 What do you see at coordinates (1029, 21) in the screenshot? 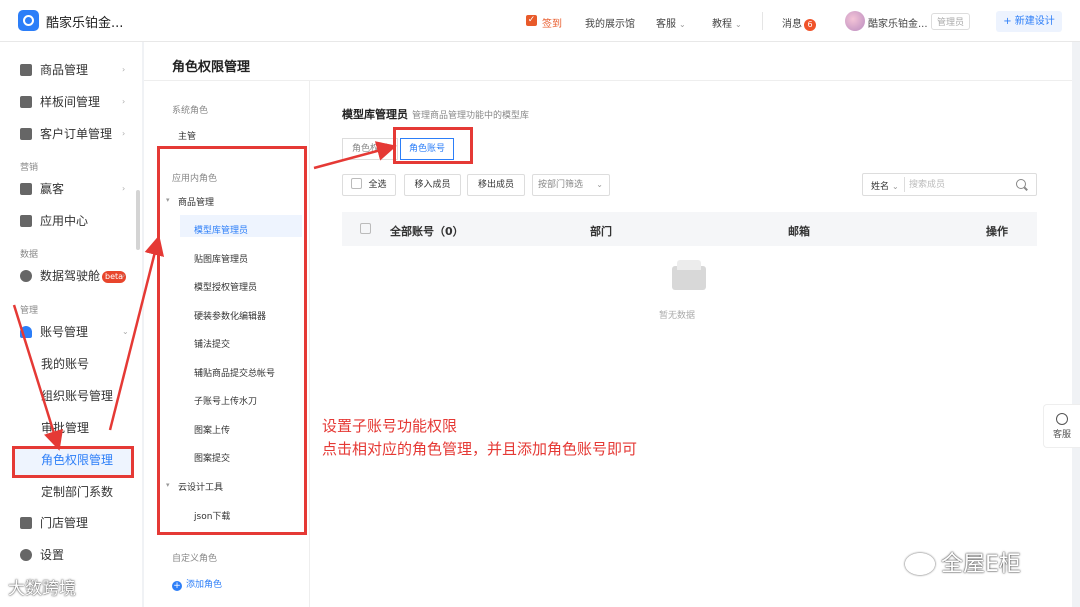
I see `new-design-button: + 新建设计` at bounding box center [1029, 21].